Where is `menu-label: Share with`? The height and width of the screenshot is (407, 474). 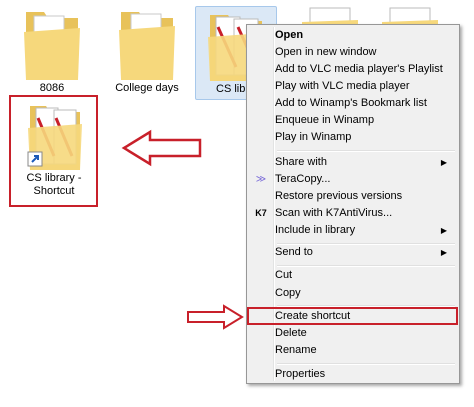
menu-label: Share with is located at coordinates (301, 162).